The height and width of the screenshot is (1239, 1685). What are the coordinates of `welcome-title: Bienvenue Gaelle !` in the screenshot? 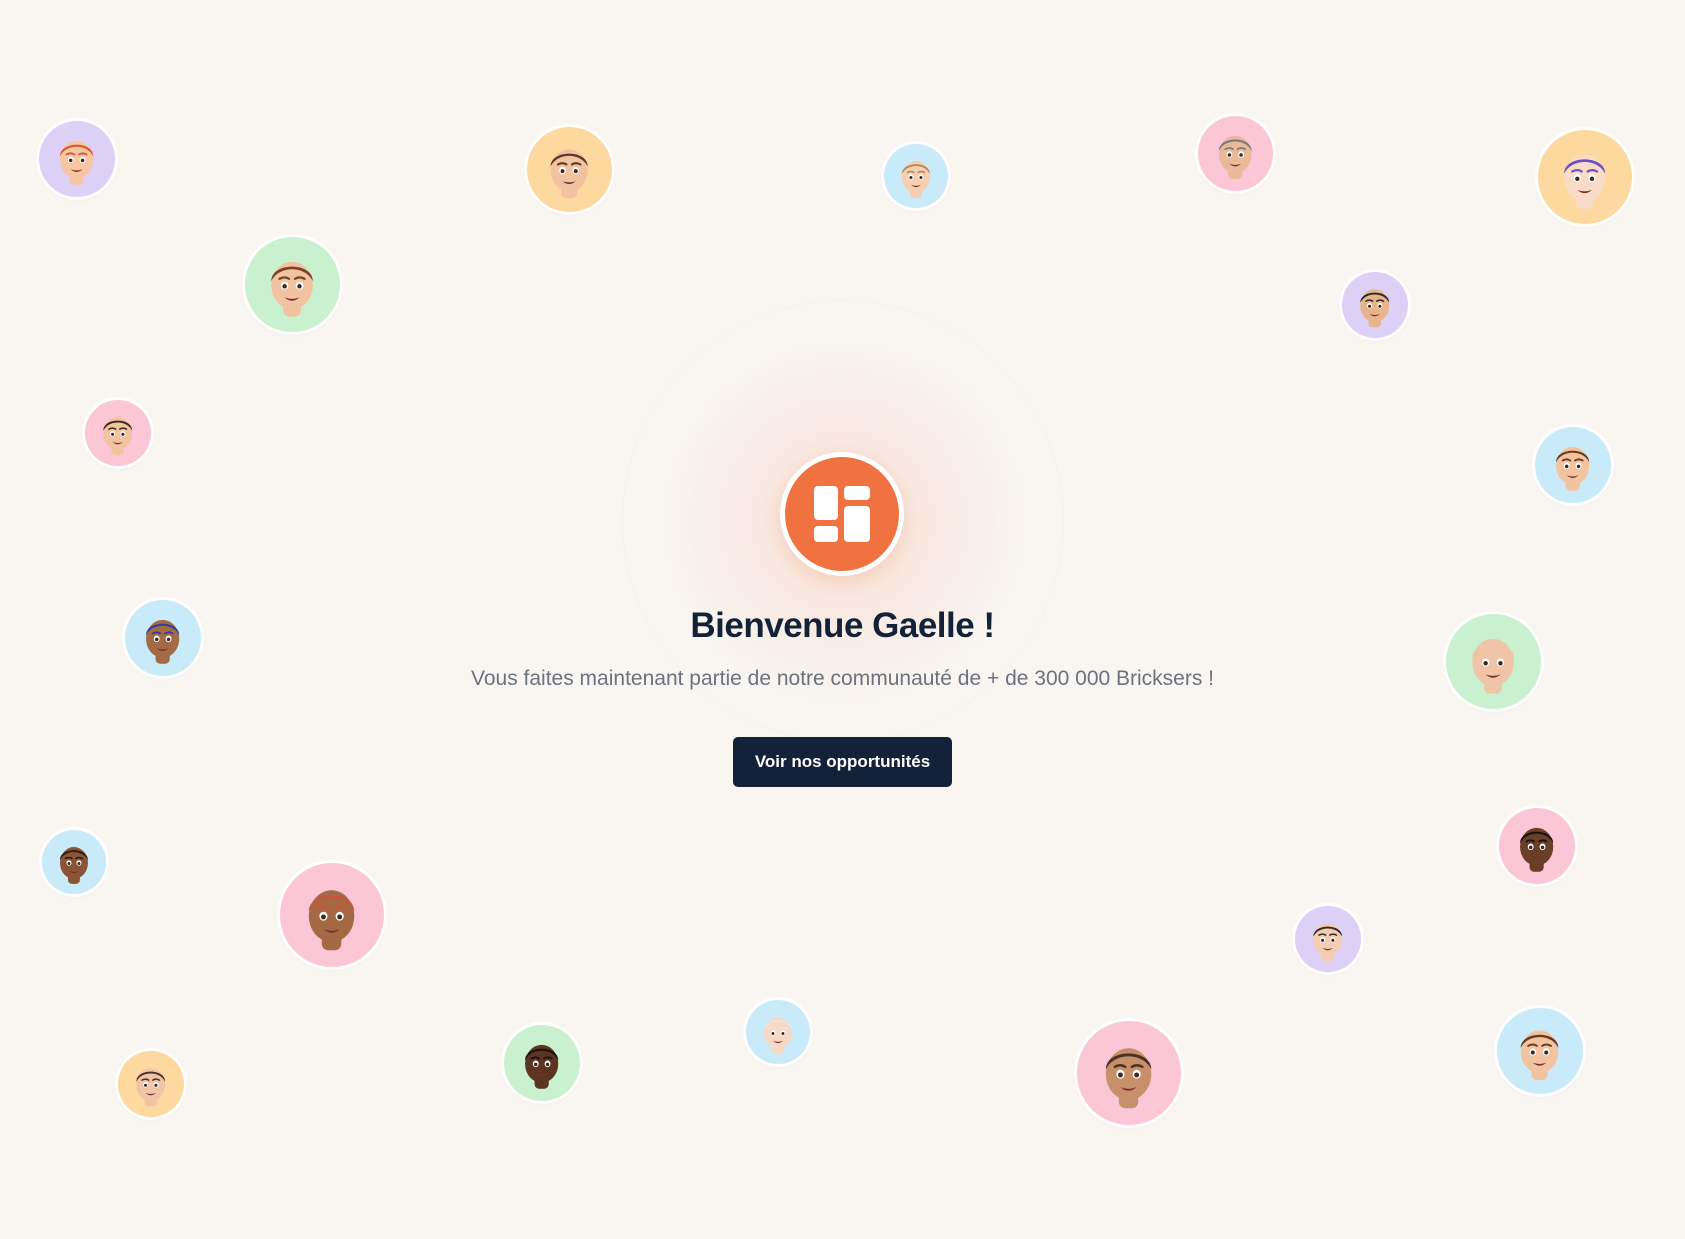 It's located at (842, 625).